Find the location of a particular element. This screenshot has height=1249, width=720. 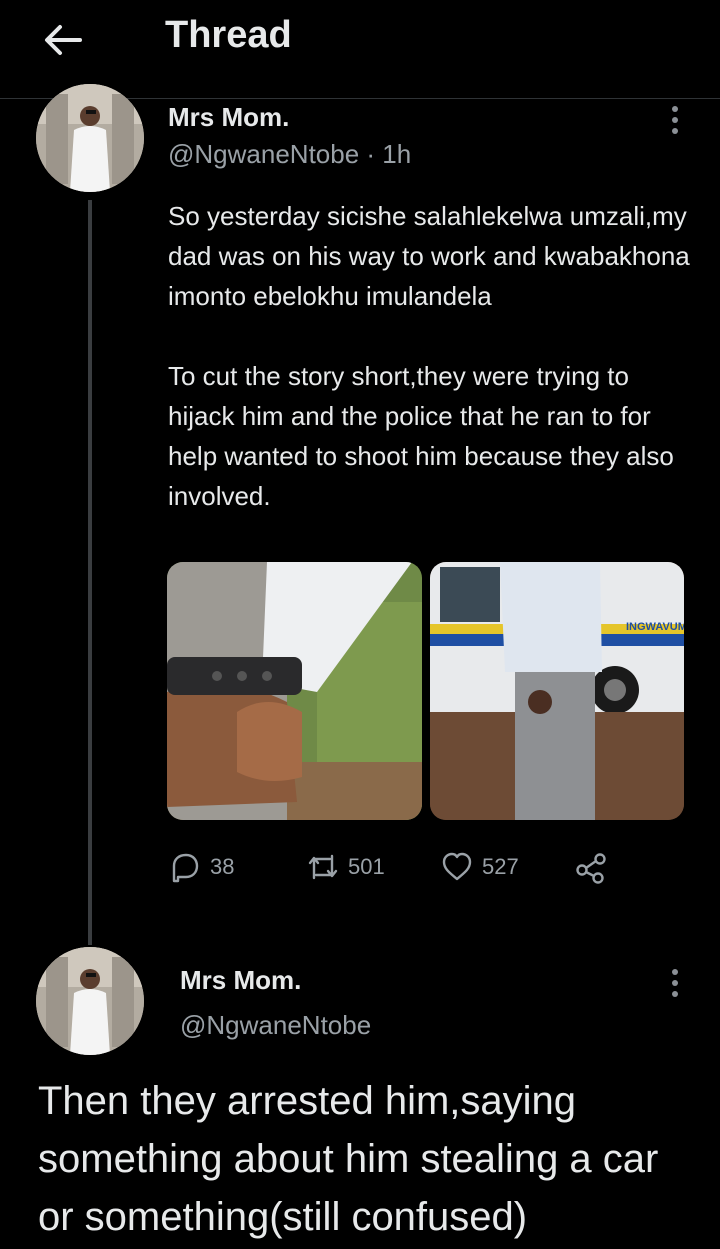

share-action is located at coordinates (591, 867).